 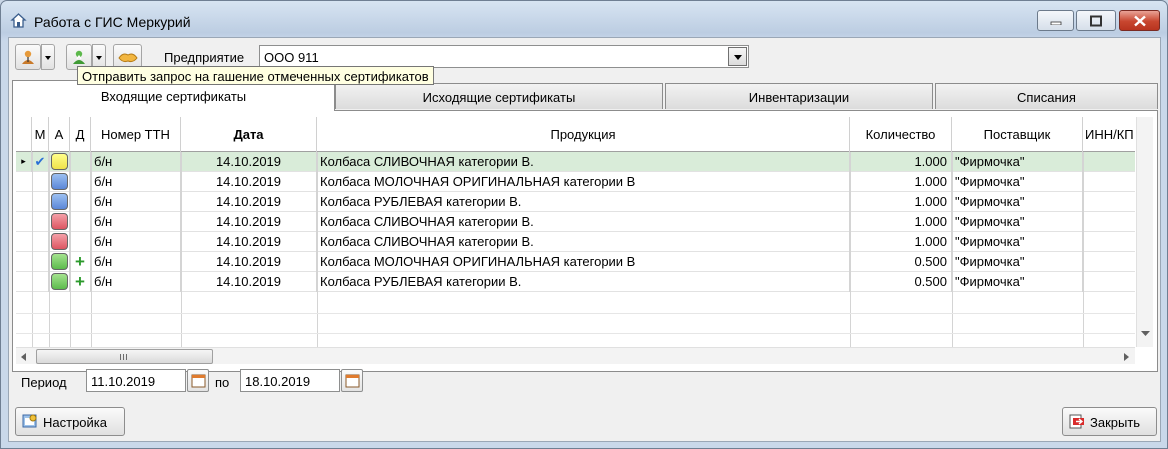 I want to click on horizontal-scrollbar, so click(x=575, y=355).